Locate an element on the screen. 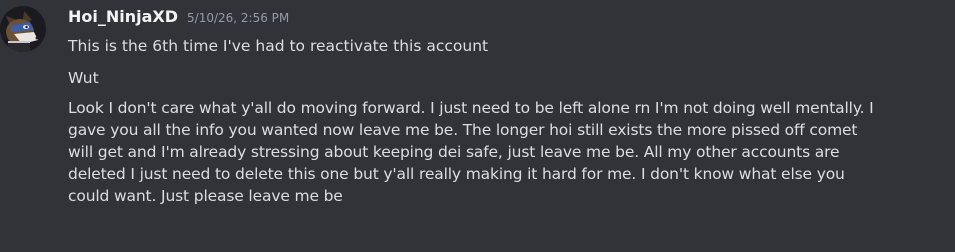  message-header: Hoi_NinjaXD 5/10/26, 2:56 PM is located at coordinates (178, 18).